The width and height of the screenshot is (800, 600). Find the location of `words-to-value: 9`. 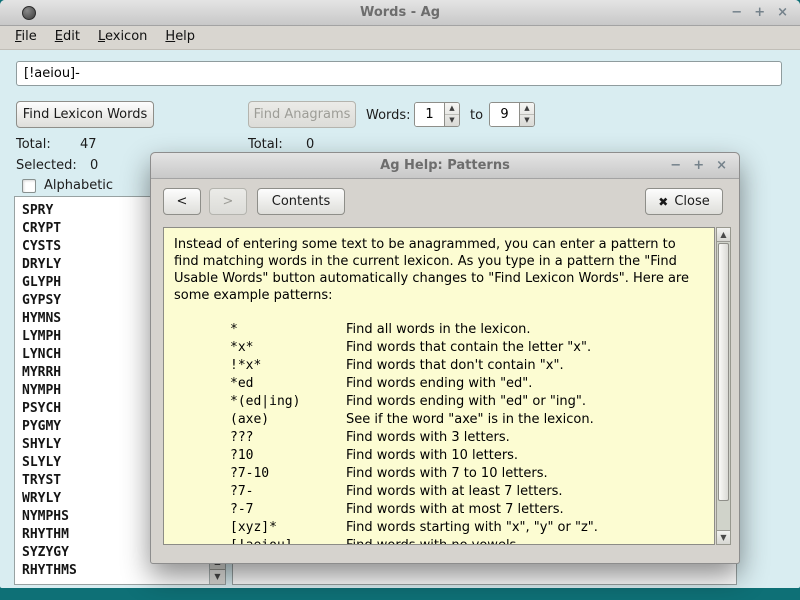

words-to-value: 9 is located at coordinates (504, 114).